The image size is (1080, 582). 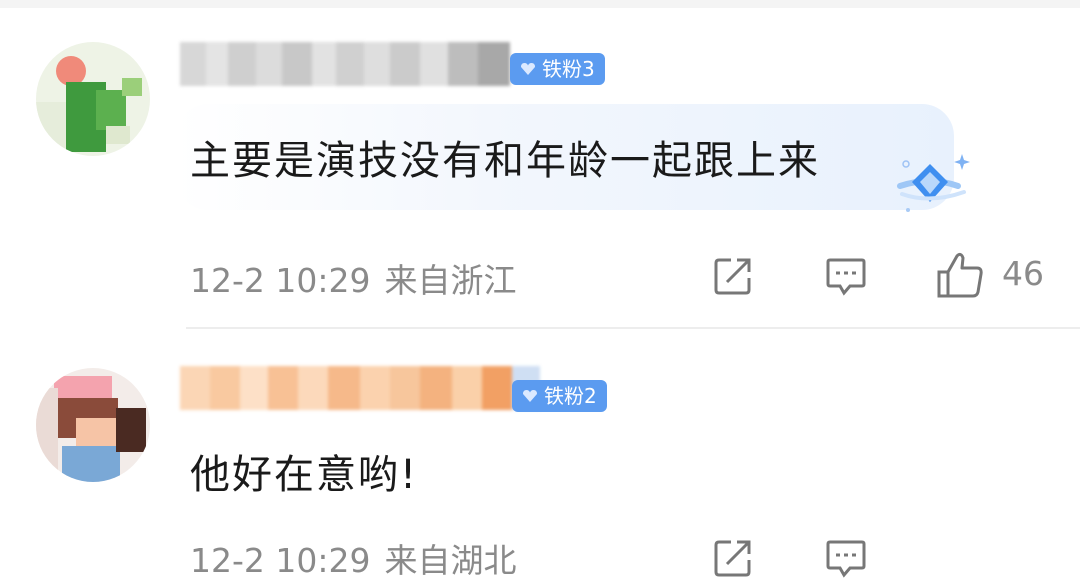 What do you see at coordinates (505, 157) in the screenshot?
I see `comment-text: 主要是演技没有和年龄一起跟上来` at bounding box center [505, 157].